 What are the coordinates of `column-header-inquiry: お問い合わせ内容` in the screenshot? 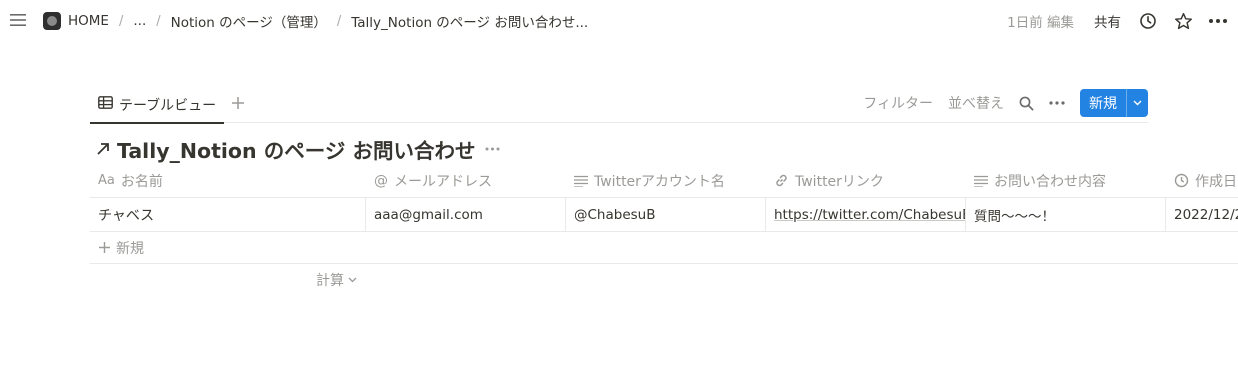 It's located at (1066, 180).